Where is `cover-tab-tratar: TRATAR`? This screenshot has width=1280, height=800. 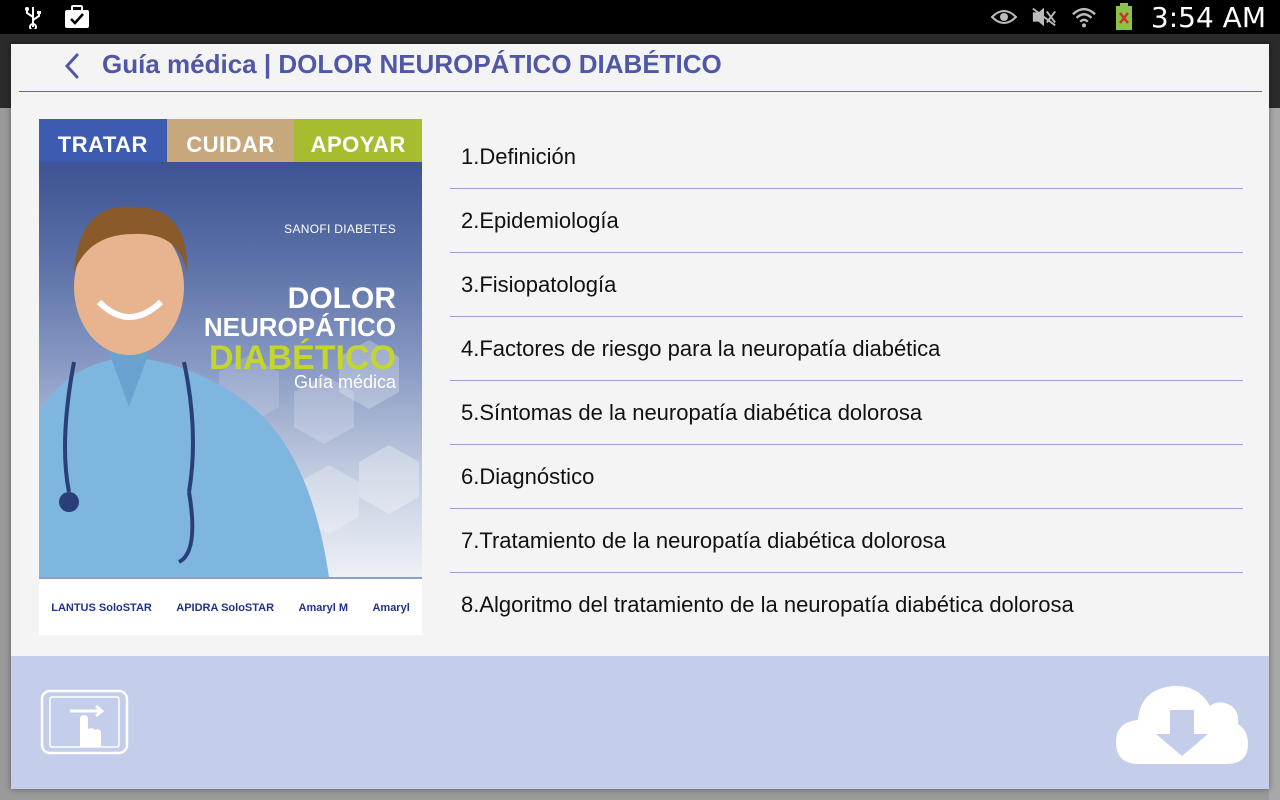
cover-tab-tratar: TRATAR is located at coordinates (103, 140).